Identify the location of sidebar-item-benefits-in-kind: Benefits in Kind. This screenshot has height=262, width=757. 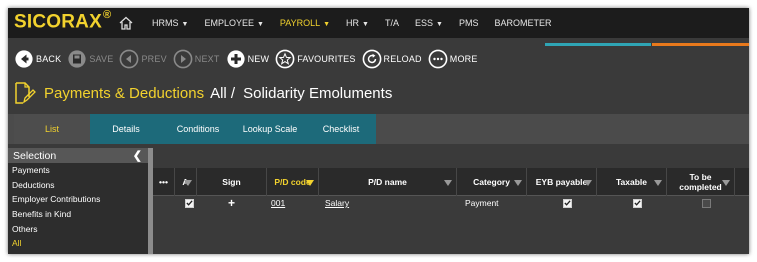
(78, 214).